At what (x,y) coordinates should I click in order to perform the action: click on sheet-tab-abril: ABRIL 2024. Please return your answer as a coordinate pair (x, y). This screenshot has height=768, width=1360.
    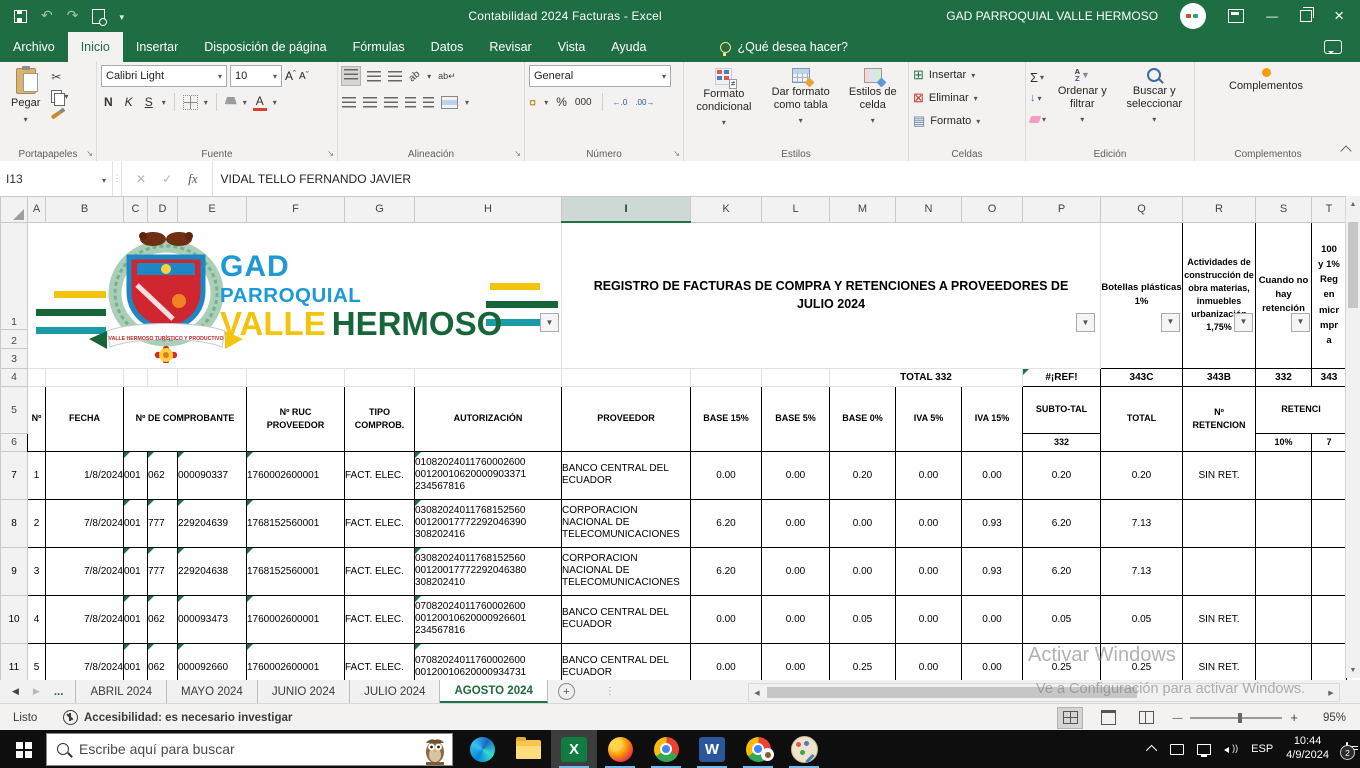
    Looking at the image, I should click on (121, 691).